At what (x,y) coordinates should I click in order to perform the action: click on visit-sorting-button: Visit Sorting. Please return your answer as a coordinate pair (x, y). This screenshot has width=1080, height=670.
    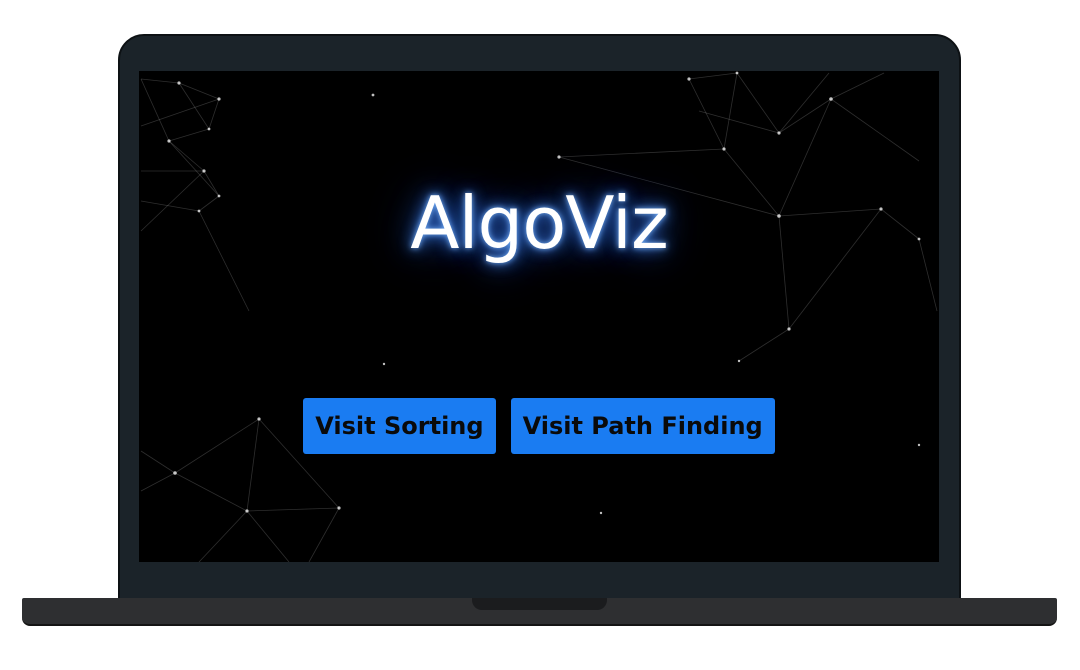
    Looking at the image, I should click on (399, 426).